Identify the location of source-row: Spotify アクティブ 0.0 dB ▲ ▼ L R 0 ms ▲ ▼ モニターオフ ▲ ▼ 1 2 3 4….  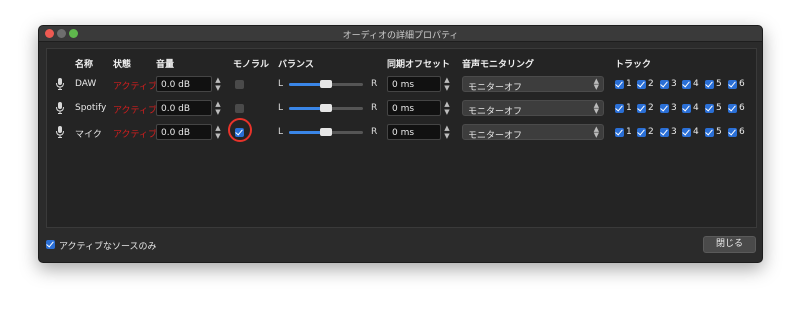
(401, 108).